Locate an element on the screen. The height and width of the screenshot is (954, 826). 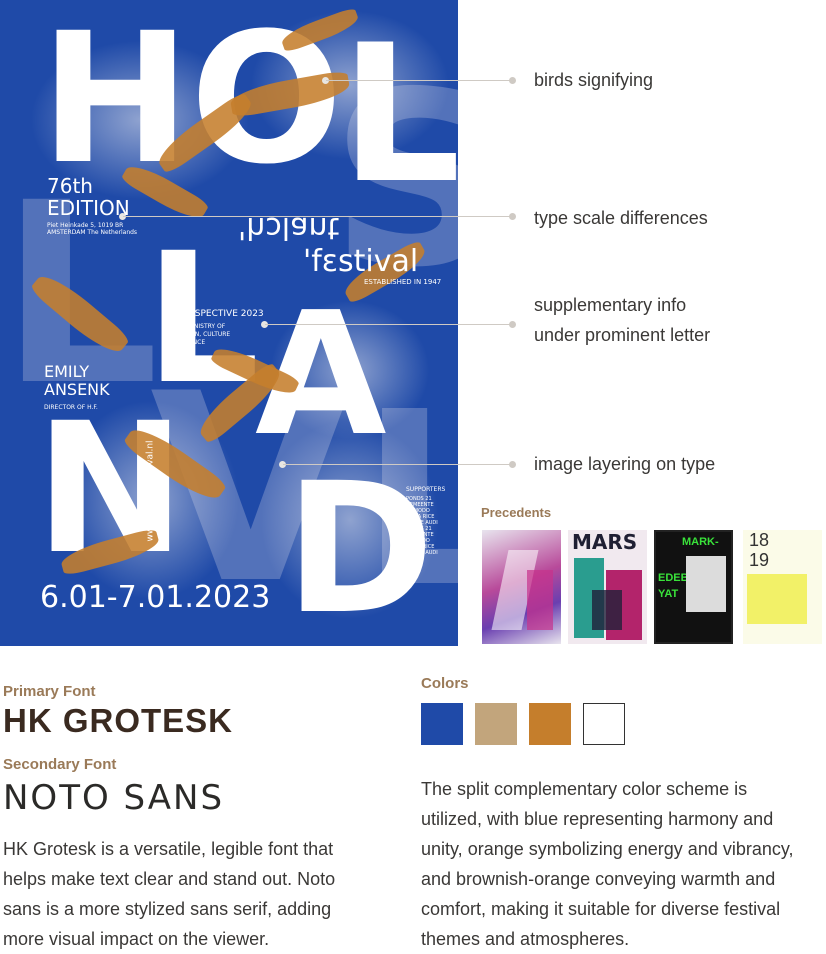
color-swatch-blue is located at coordinates (442, 724).